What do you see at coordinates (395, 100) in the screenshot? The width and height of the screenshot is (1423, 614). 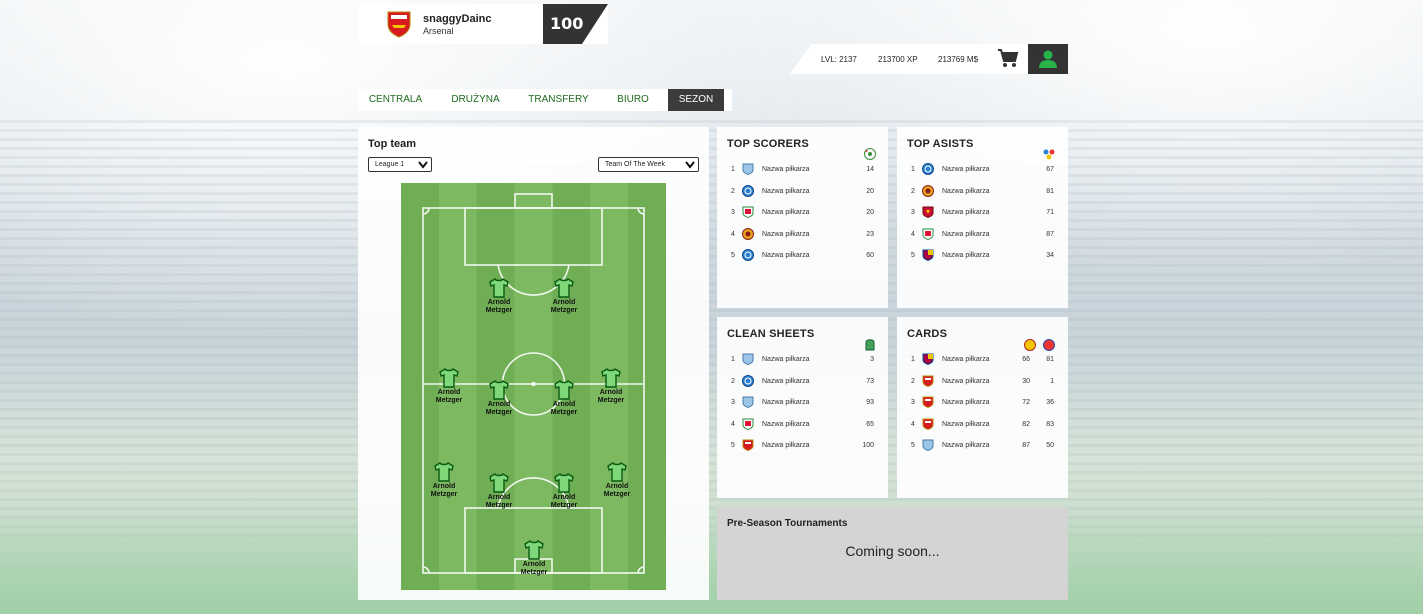 I see `nav-item-centrala: CENTRALA` at bounding box center [395, 100].